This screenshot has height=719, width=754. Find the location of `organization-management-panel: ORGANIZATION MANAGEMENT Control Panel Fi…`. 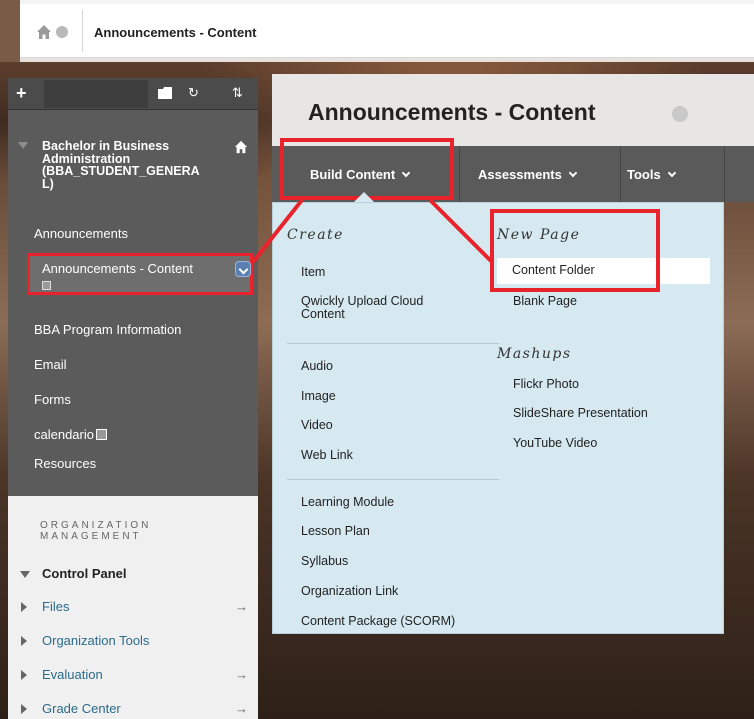

organization-management-panel: ORGANIZATION MANAGEMENT Control Panel Fi… is located at coordinates (133, 607).